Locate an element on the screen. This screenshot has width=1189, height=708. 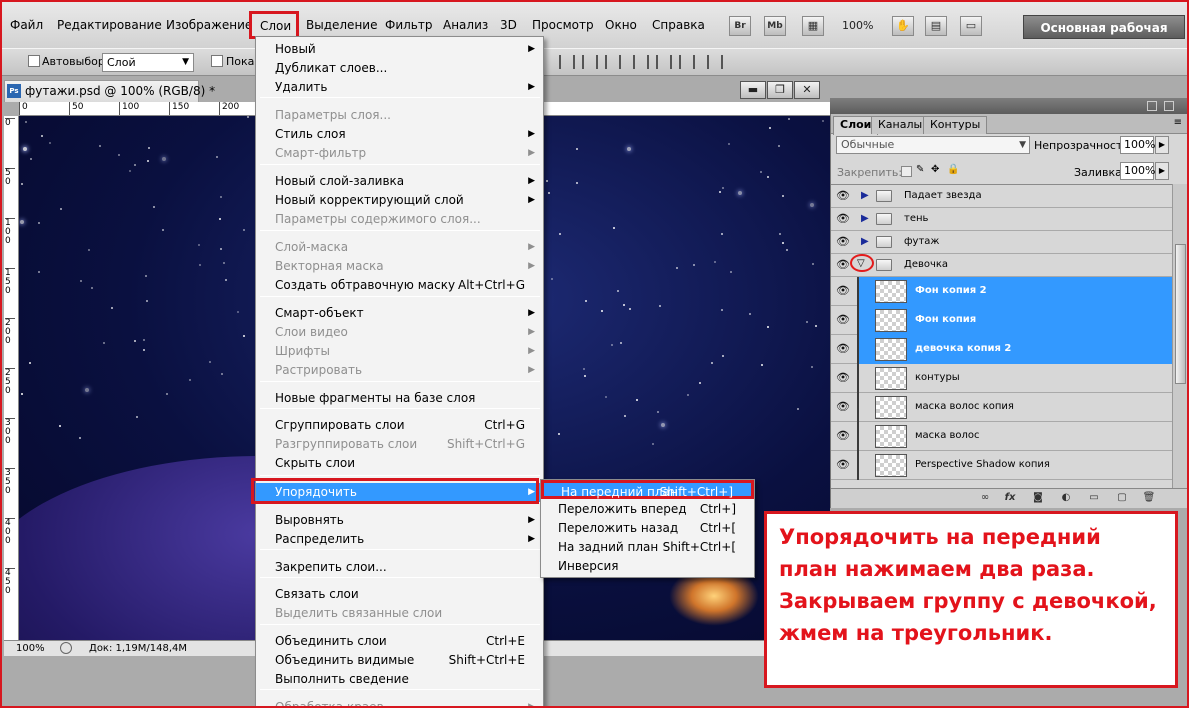
align-hcenter-icon is located at coordinates (664, 62).